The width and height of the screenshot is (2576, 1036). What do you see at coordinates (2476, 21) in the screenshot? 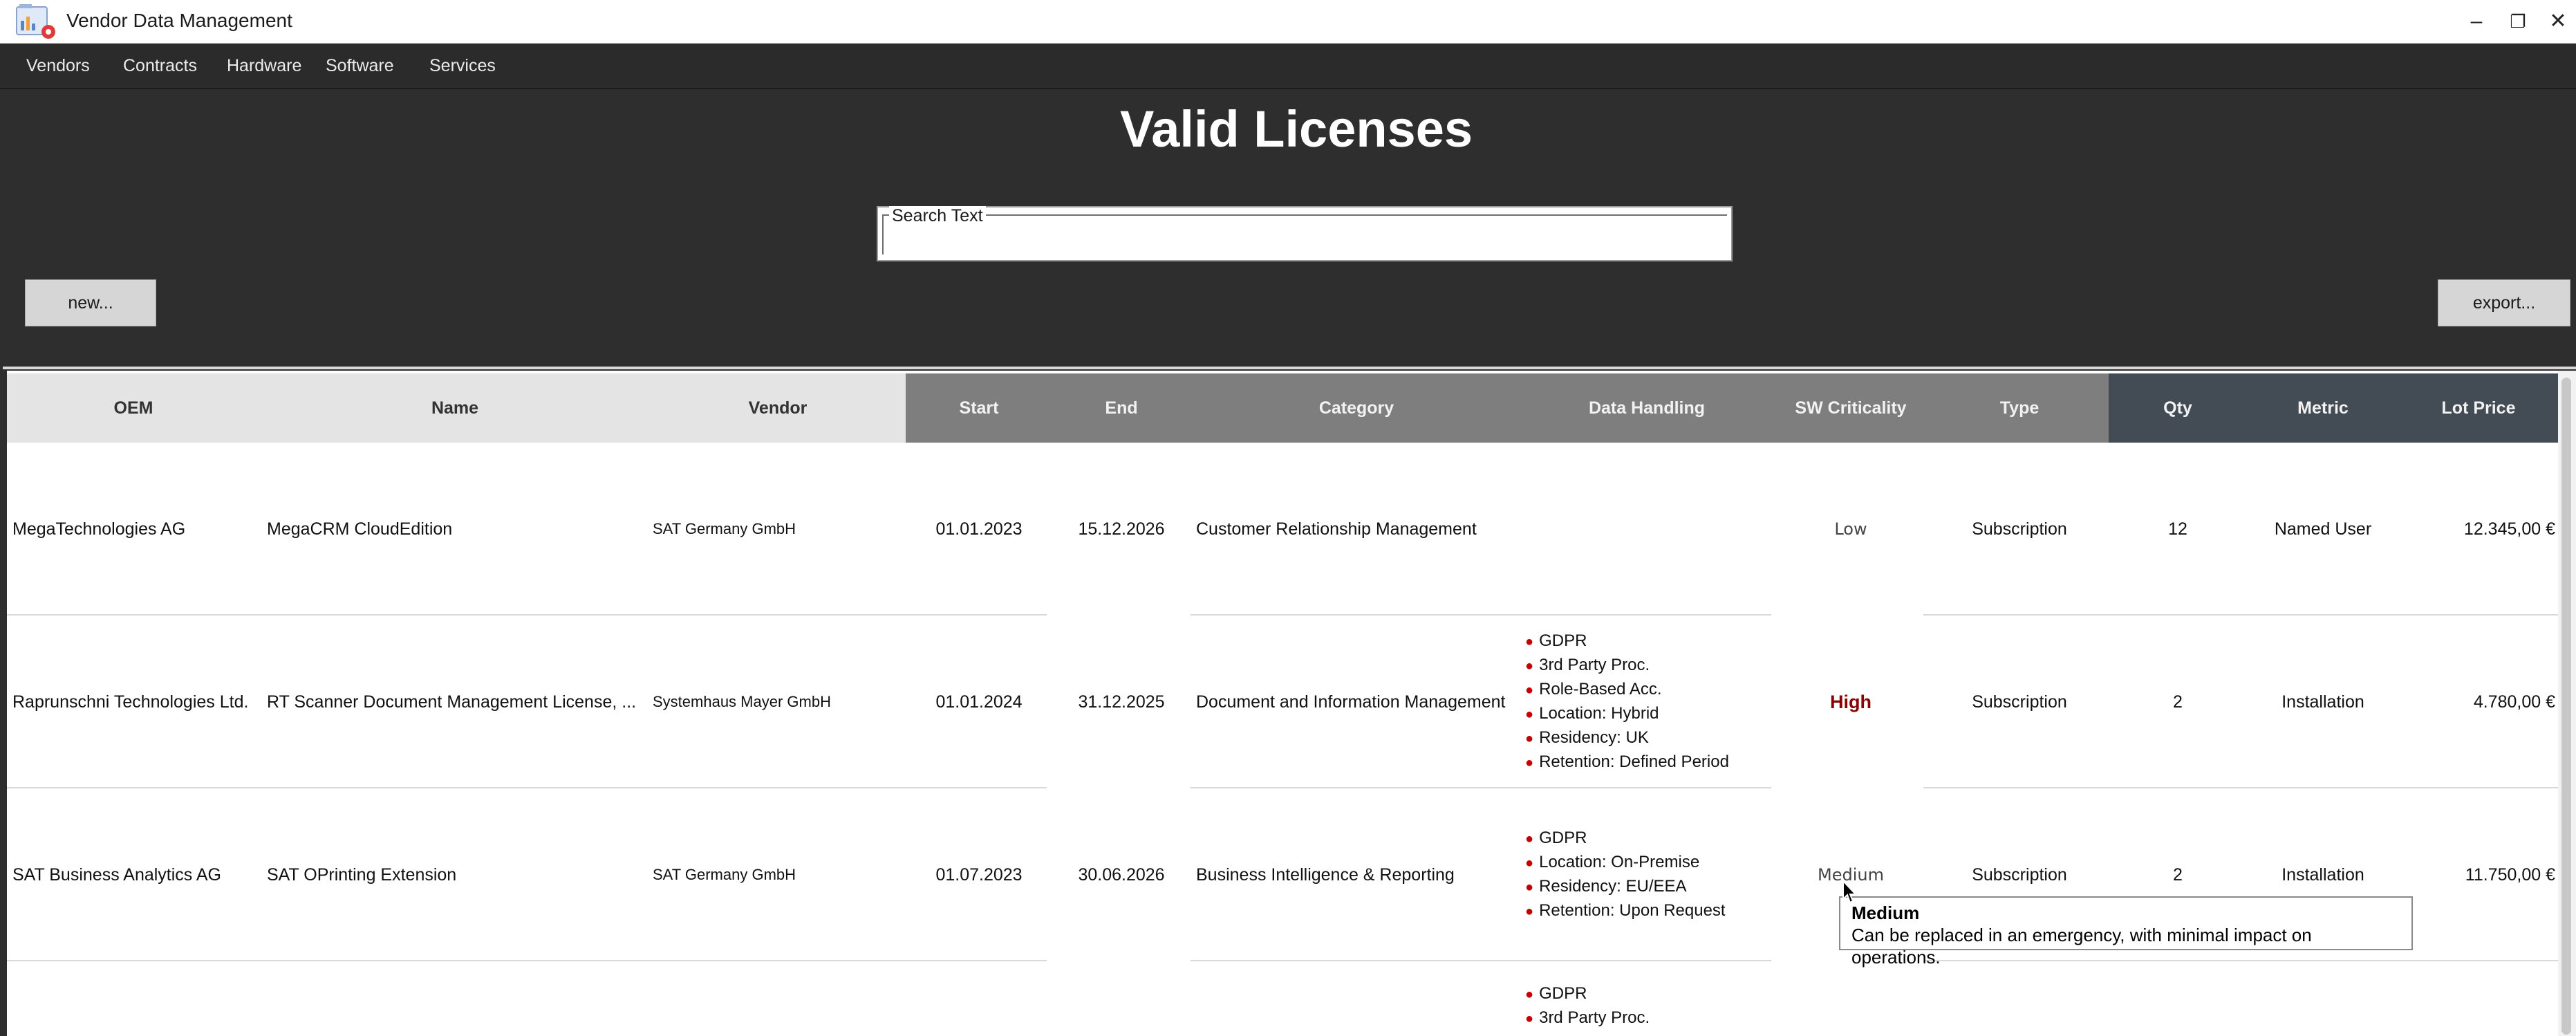
I see `minimize-button: –` at bounding box center [2476, 21].